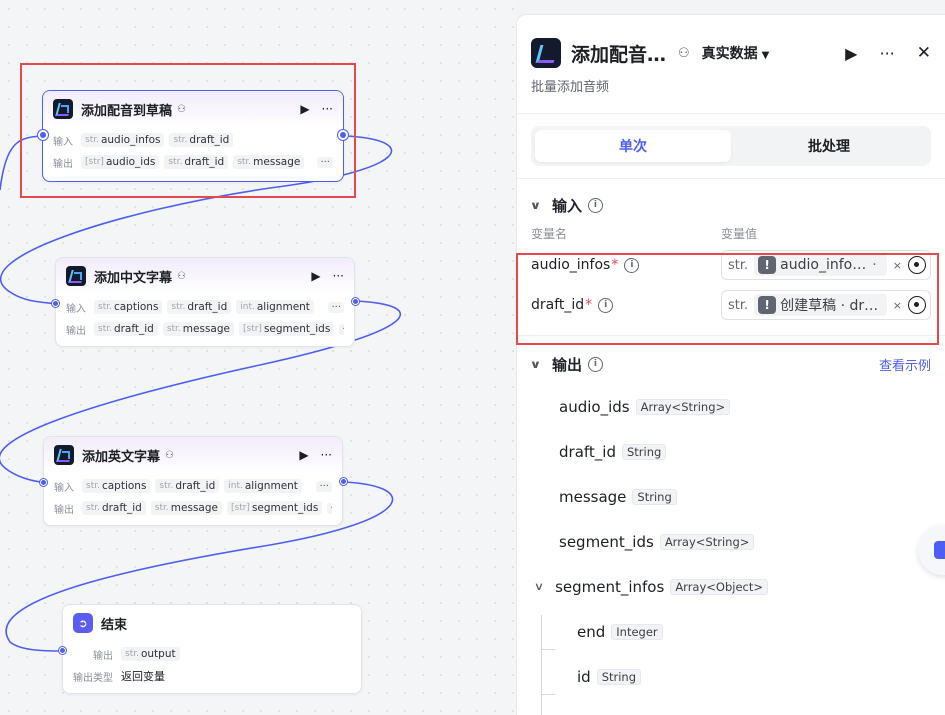  Describe the element at coordinates (123, 140) in the screenshot. I see `input-chip: str. audio_infos` at that location.